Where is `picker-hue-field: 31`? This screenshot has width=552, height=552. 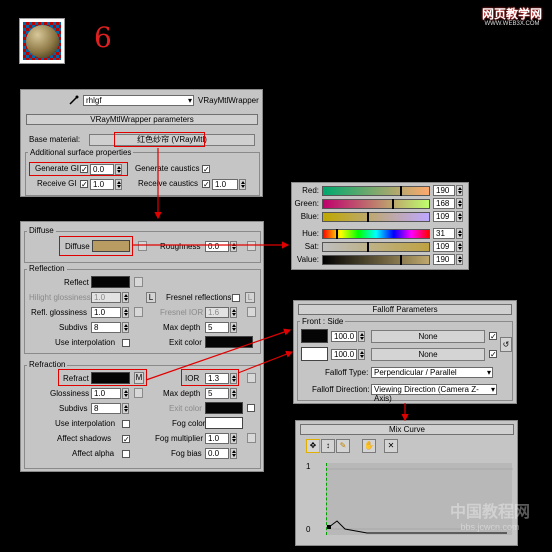 picker-hue-field: 31 is located at coordinates (444, 233).